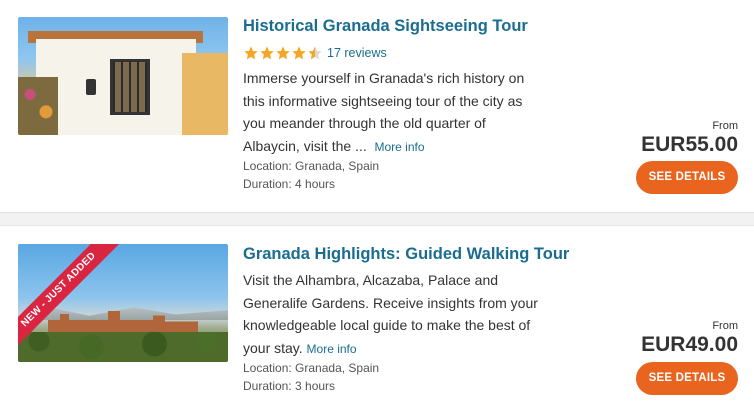 The height and width of the screenshot is (413, 754). I want to click on rating: 17 reviews, so click(315, 53).